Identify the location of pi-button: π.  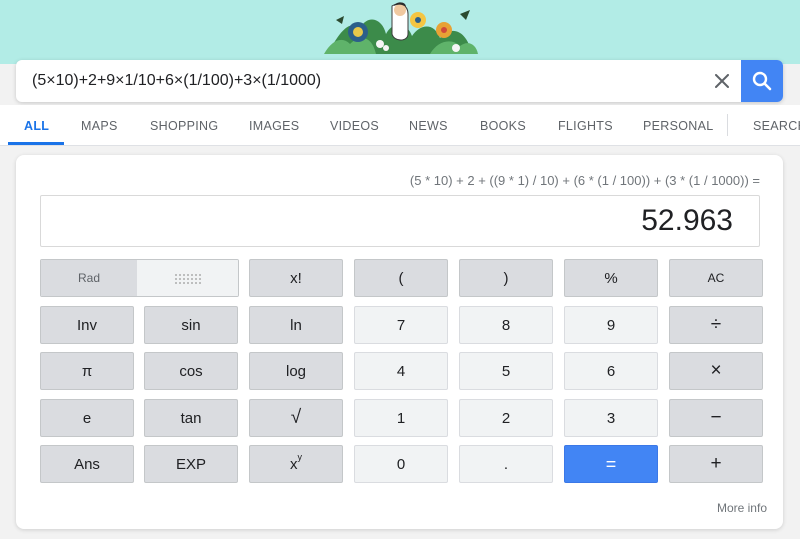
(87, 371).